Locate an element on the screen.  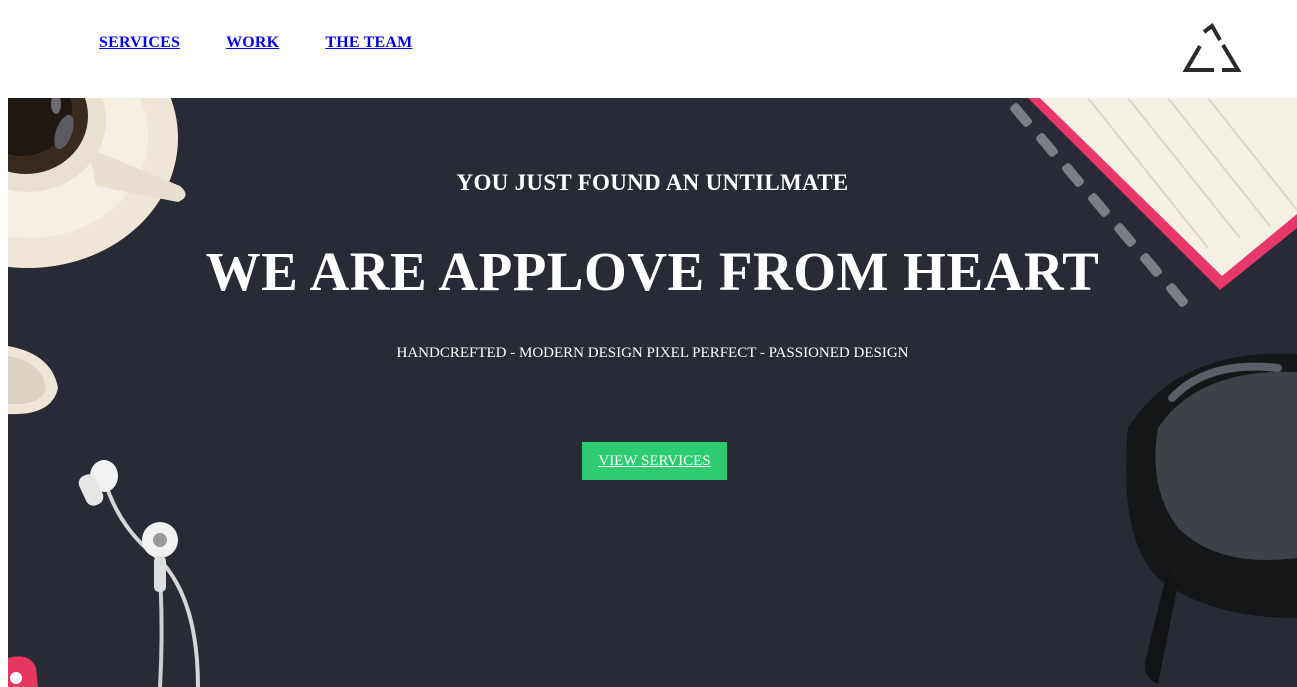
triangle-logo-icon is located at coordinates (1212, 48).